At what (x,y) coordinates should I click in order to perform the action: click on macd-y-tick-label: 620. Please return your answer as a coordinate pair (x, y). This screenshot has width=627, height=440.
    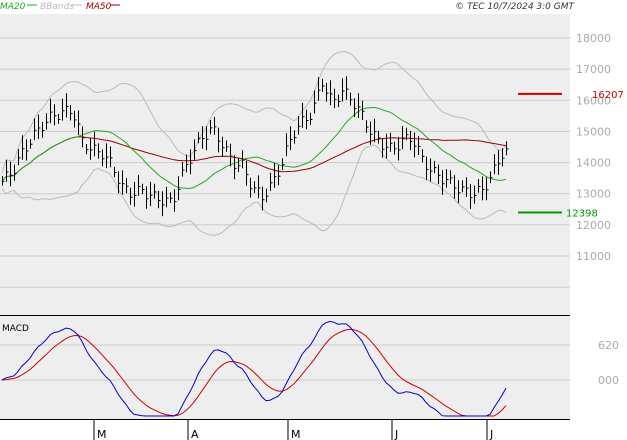
    Looking at the image, I should click on (608, 345).